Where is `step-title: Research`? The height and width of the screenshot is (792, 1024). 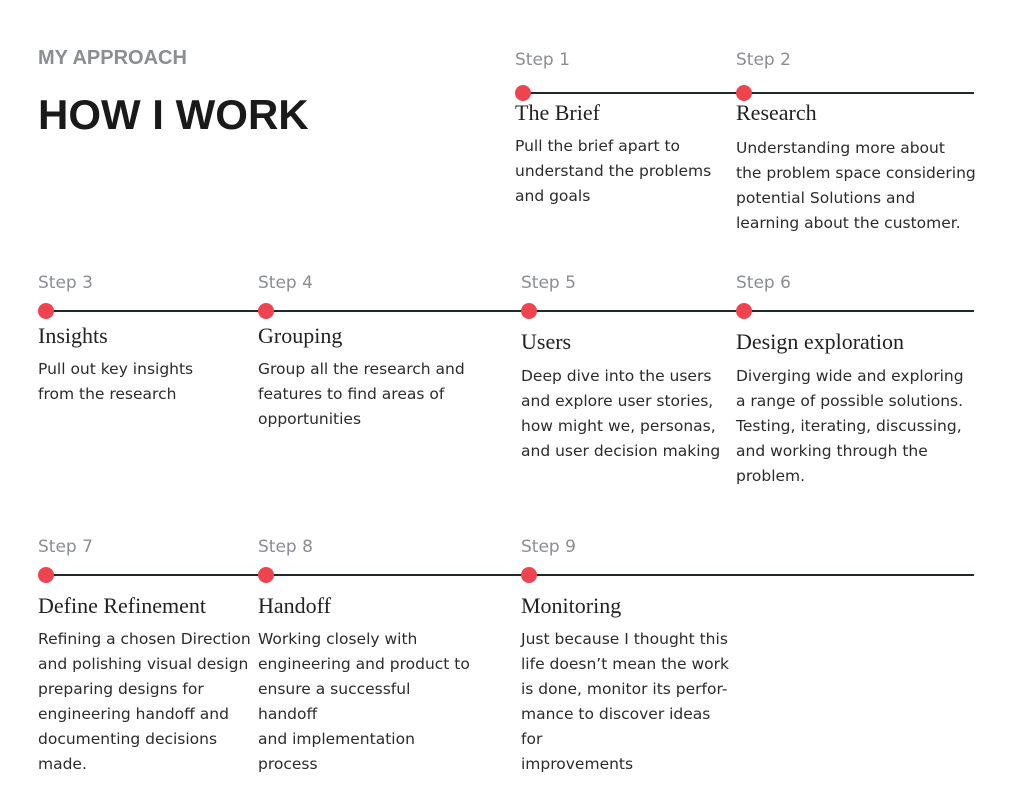
step-title: Research is located at coordinates (776, 112).